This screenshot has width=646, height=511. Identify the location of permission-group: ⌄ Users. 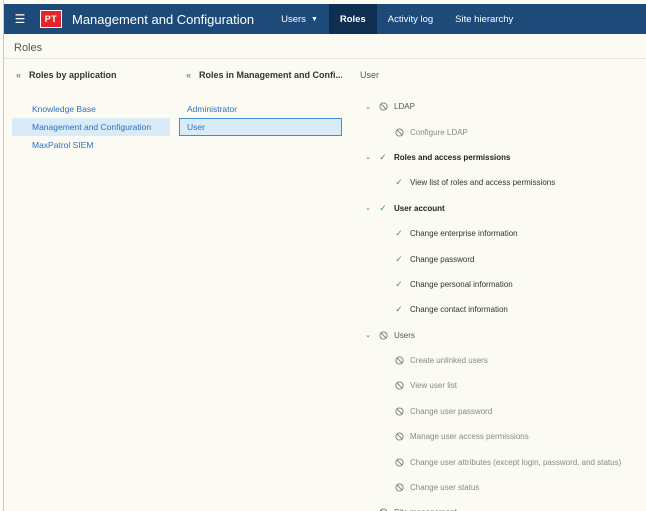
(503, 335).